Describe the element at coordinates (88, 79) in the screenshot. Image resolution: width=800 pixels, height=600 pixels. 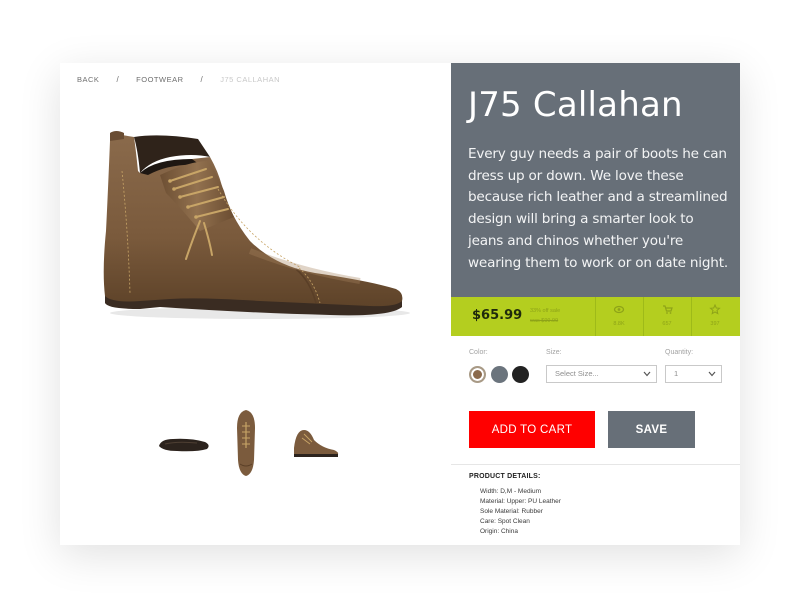
I see `breadcrumb-back-link: BACK` at that location.